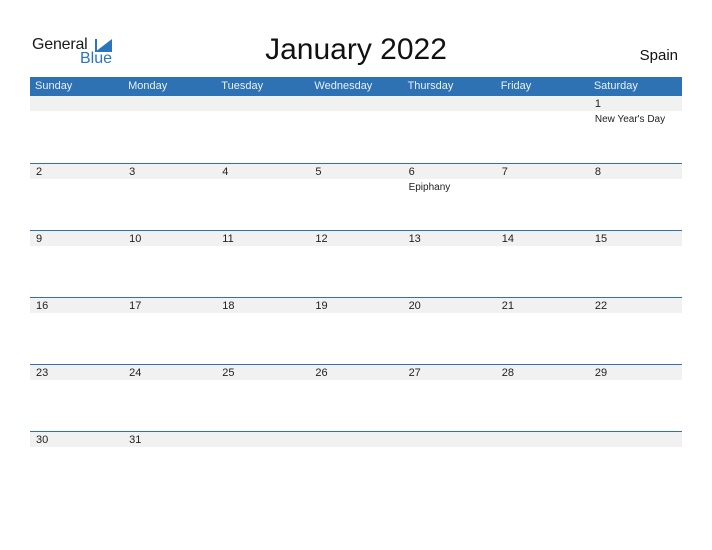 The height and width of the screenshot is (550, 712). I want to click on day-number: 11, so click(228, 239).